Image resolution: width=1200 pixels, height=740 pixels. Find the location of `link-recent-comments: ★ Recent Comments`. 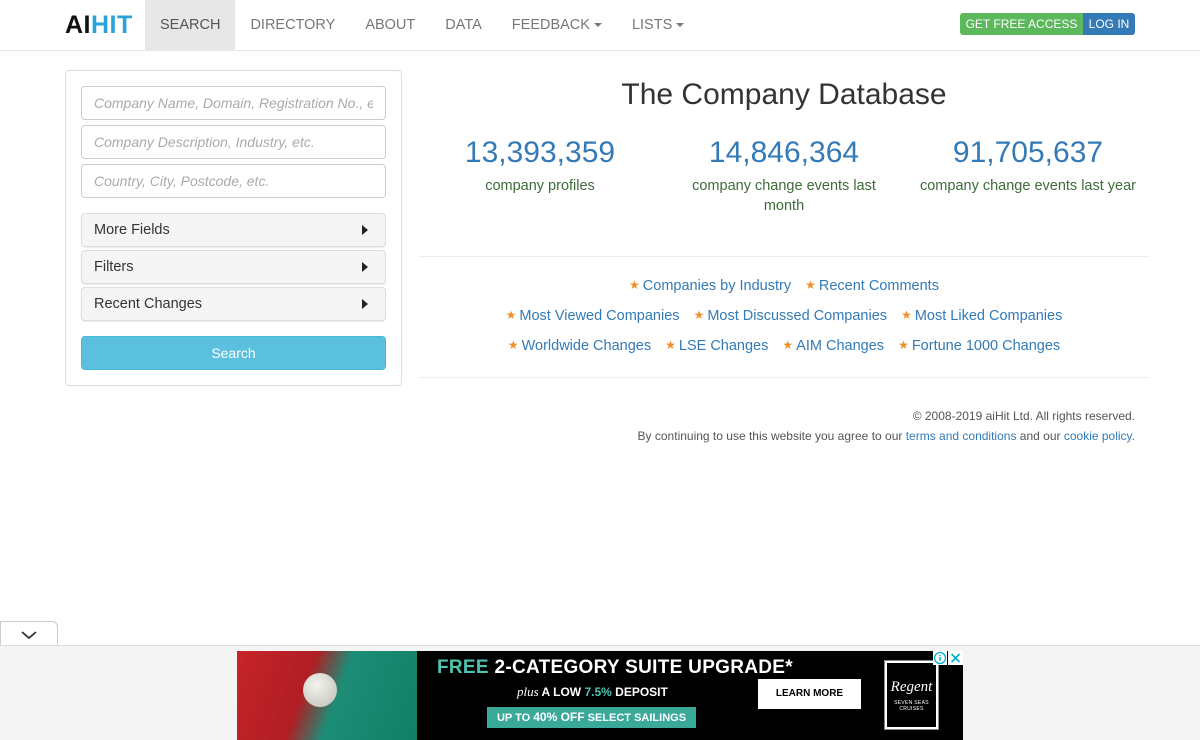

link-recent-comments: ★ Recent Comments is located at coordinates (872, 286).